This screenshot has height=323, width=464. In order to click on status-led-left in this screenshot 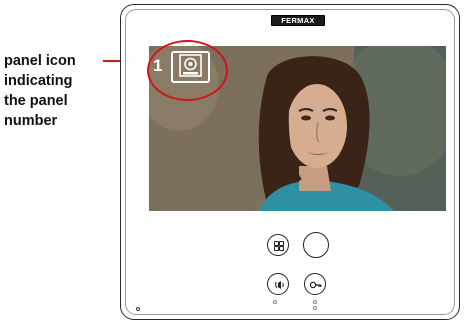, I will do `click(275, 302)`.